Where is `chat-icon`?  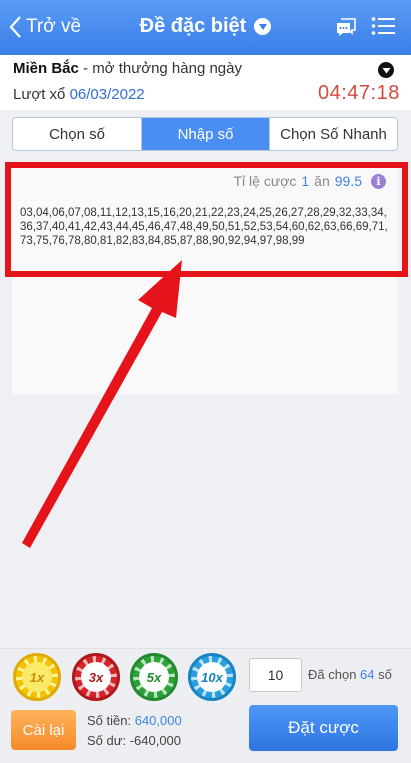
chat-icon is located at coordinates (346, 27).